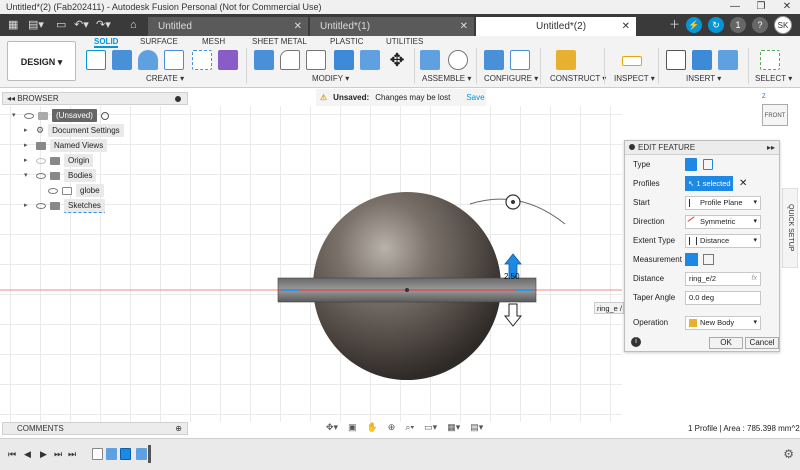 The image size is (800, 470). Describe the element at coordinates (634, 78) in the screenshot. I see `inspect-menu: INSPECT ▾` at that location.